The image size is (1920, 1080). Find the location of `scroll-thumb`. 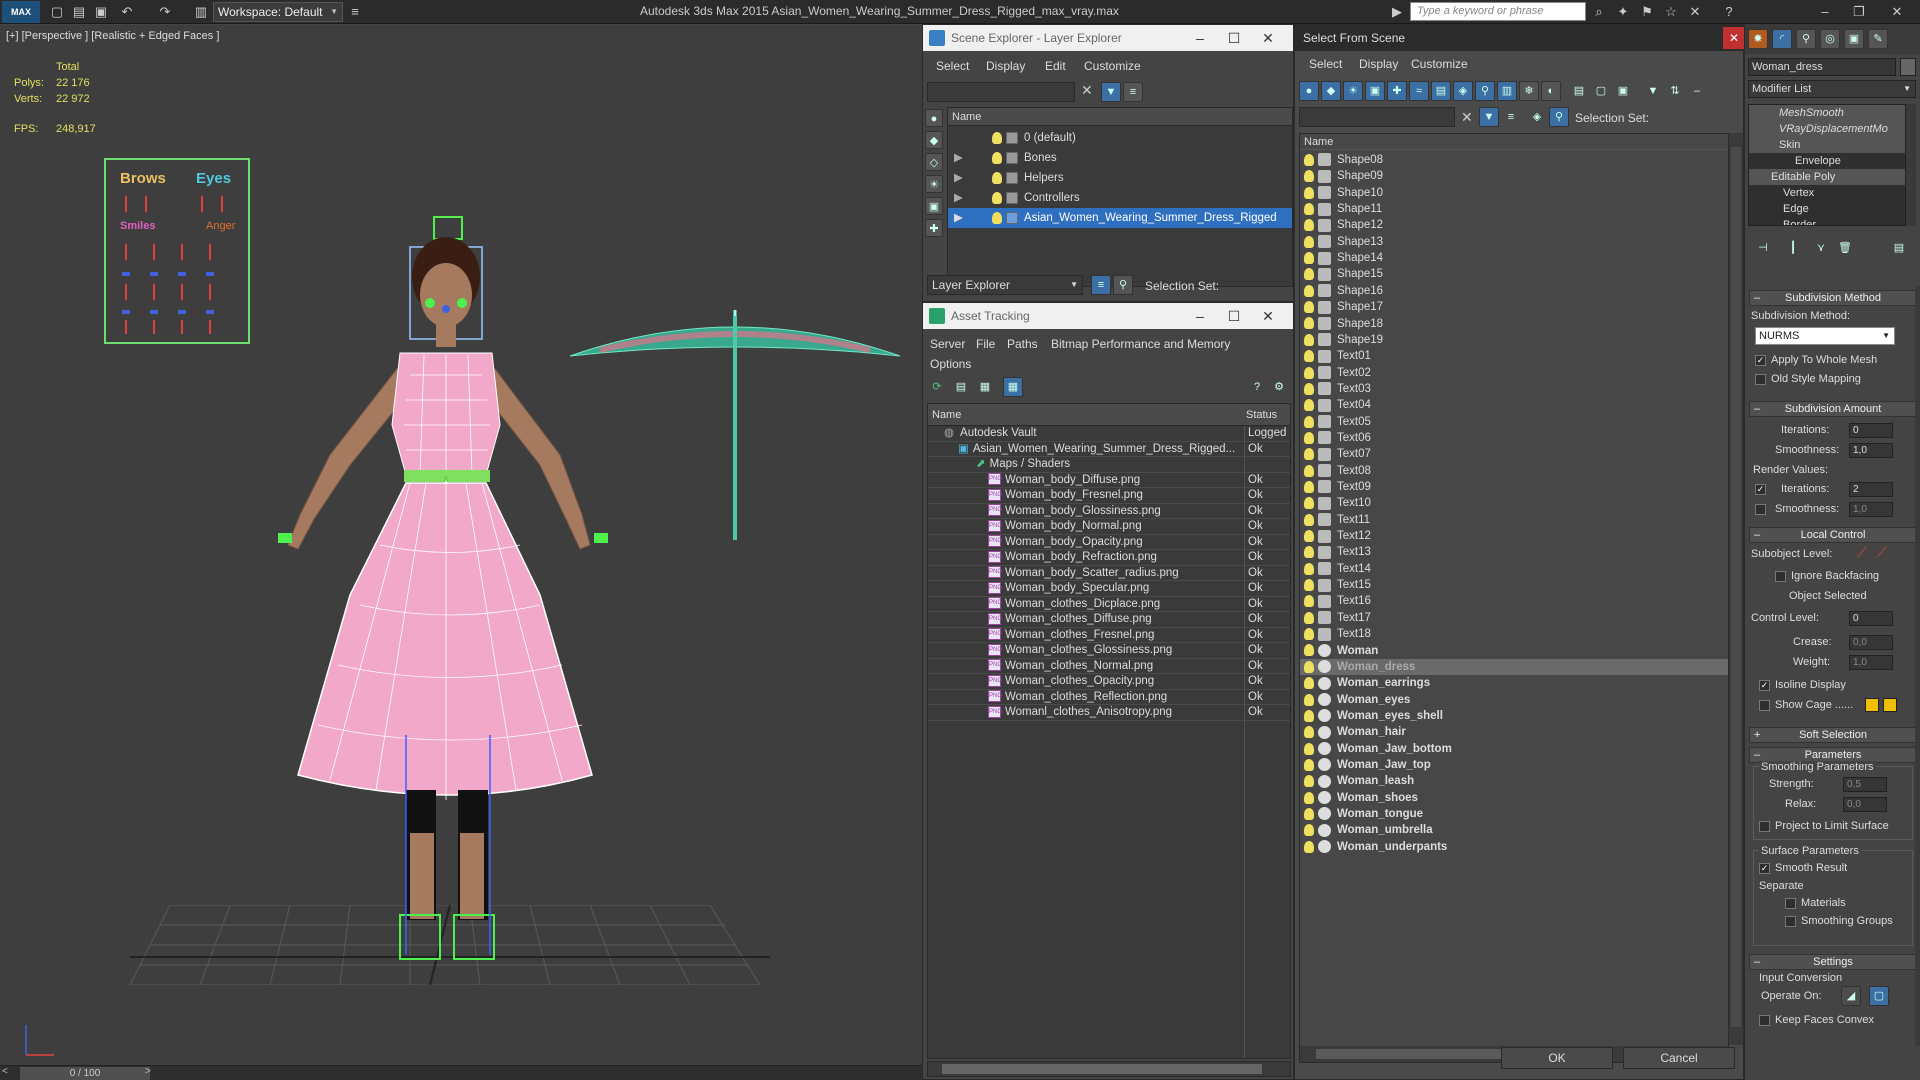

scroll-thumb is located at coordinates (1102, 1069).